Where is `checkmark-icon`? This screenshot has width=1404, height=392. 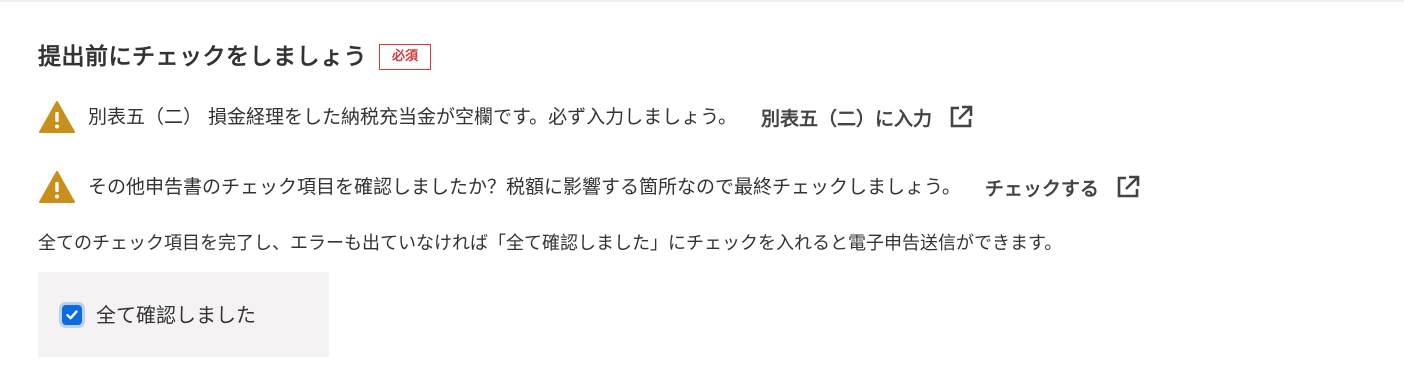 checkmark-icon is located at coordinates (72, 314).